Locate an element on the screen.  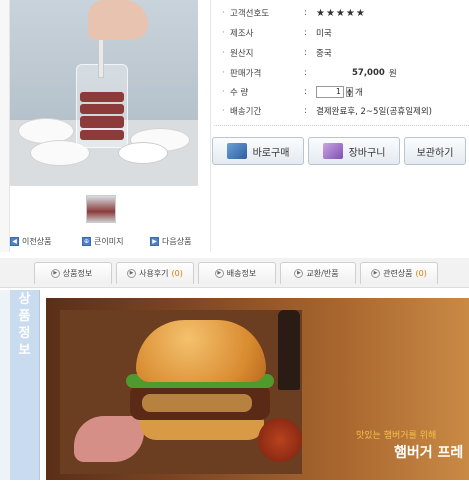
info-row-rating: · 고객선호도 : ★★★★★ is located at coordinates (294, 13).